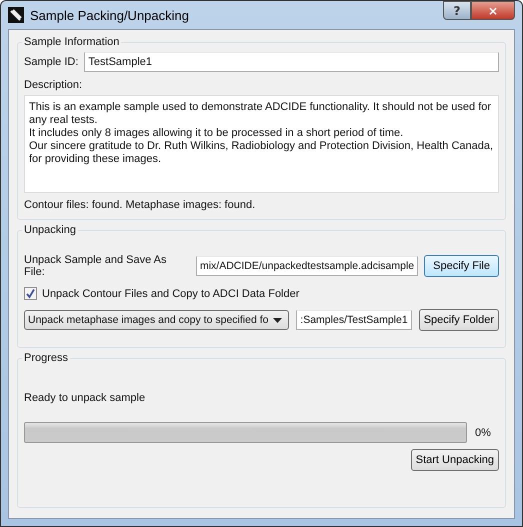 This screenshot has width=523, height=527. What do you see at coordinates (483, 432) in the screenshot?
I see `progress-percent: 0%` at bounding box center [483, 432].